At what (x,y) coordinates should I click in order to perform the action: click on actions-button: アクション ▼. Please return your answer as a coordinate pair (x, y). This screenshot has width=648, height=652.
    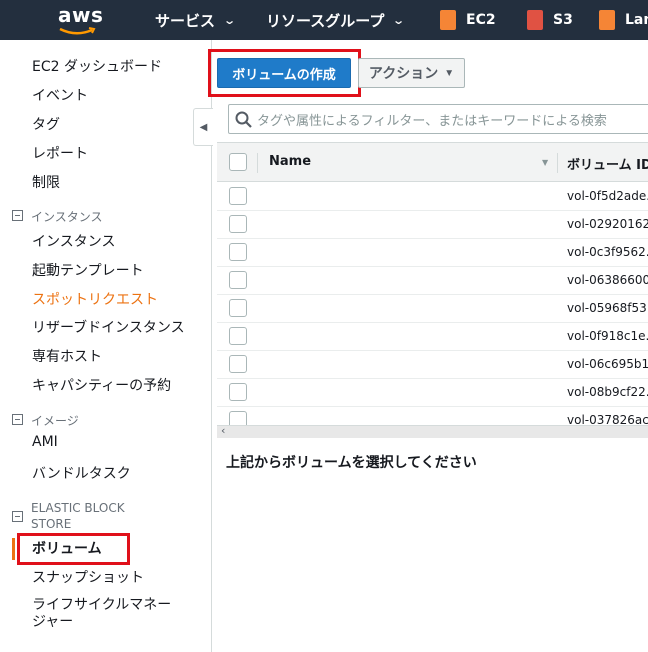
    Looking at the image, I should click on (411, 73).